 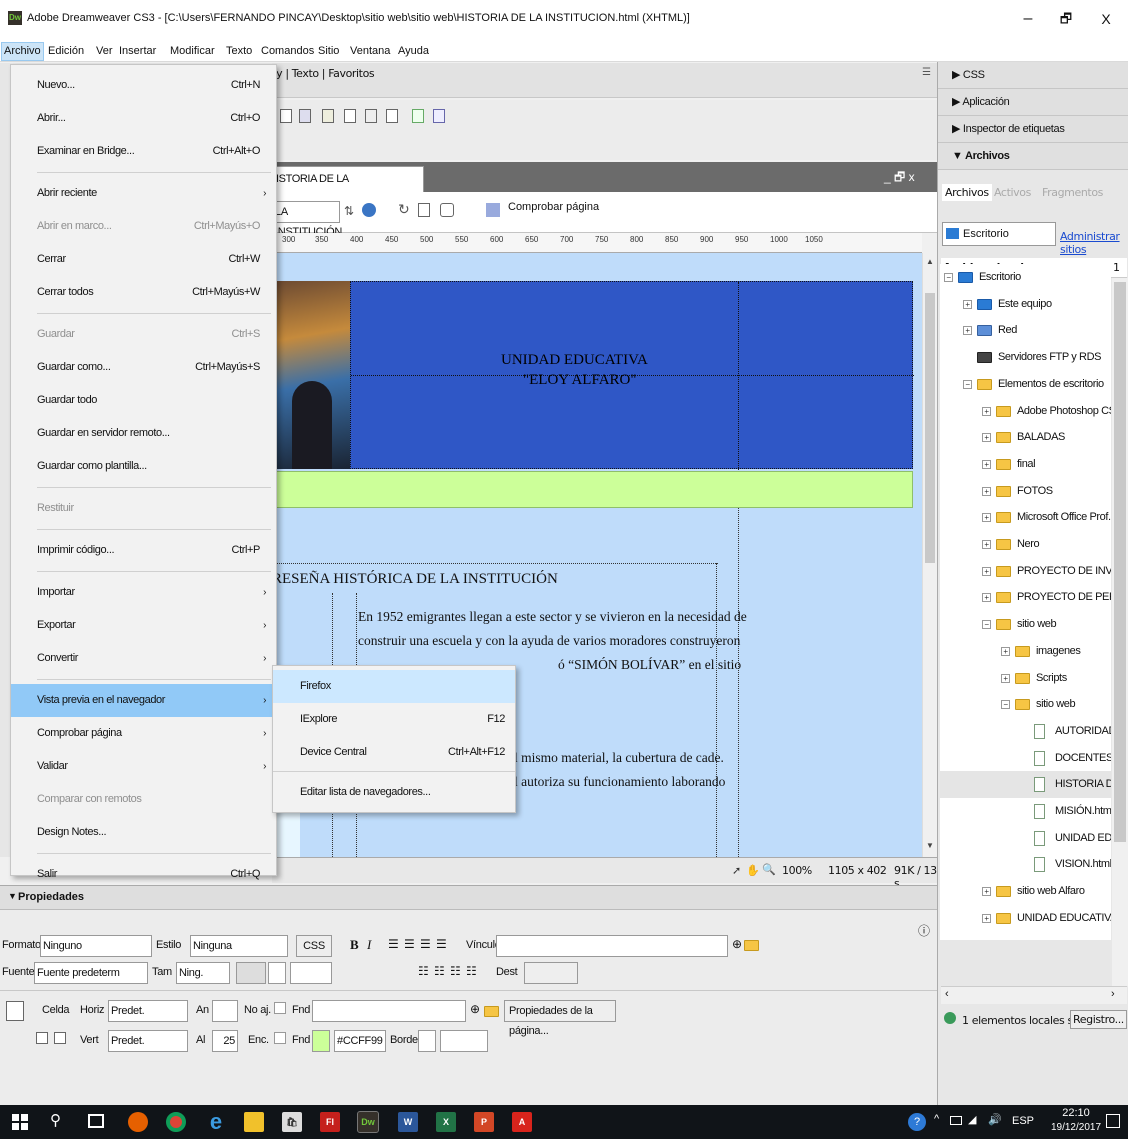 I want to click on scroll-left-icon: ‹, so click(x=947, y=994).